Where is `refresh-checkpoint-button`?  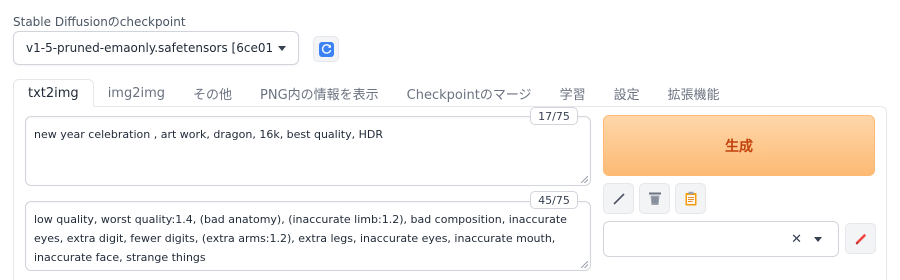 refresh-checkpoint-button is located at coordinates (326, 49).